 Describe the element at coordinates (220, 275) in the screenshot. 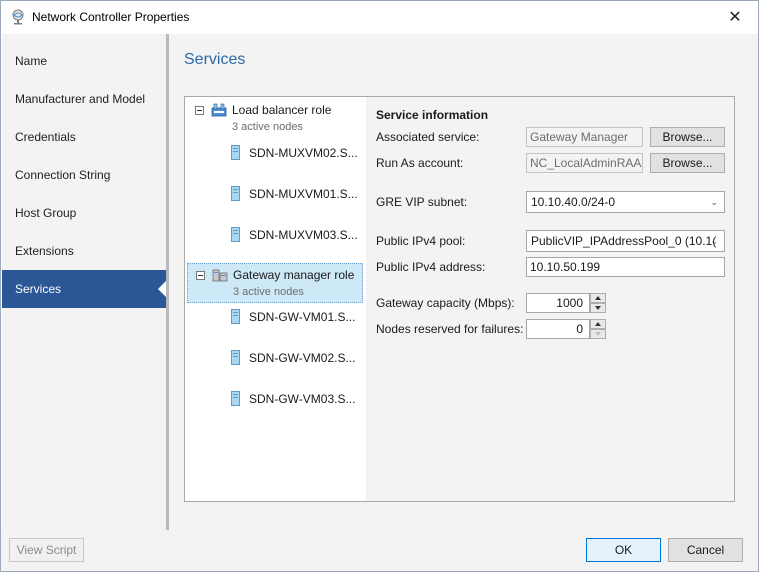

I see `gateway-icon` at that location.